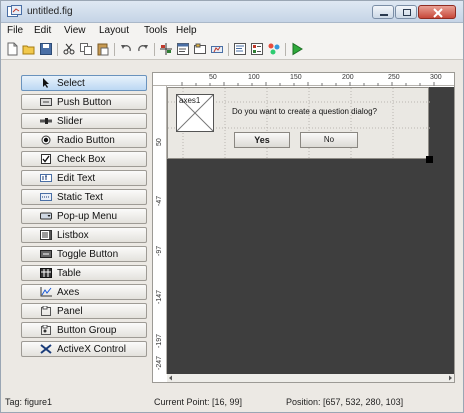 The image size is (464, 413). I want to click on palette-toggle-button: Toggle Button, so click(84, 254).